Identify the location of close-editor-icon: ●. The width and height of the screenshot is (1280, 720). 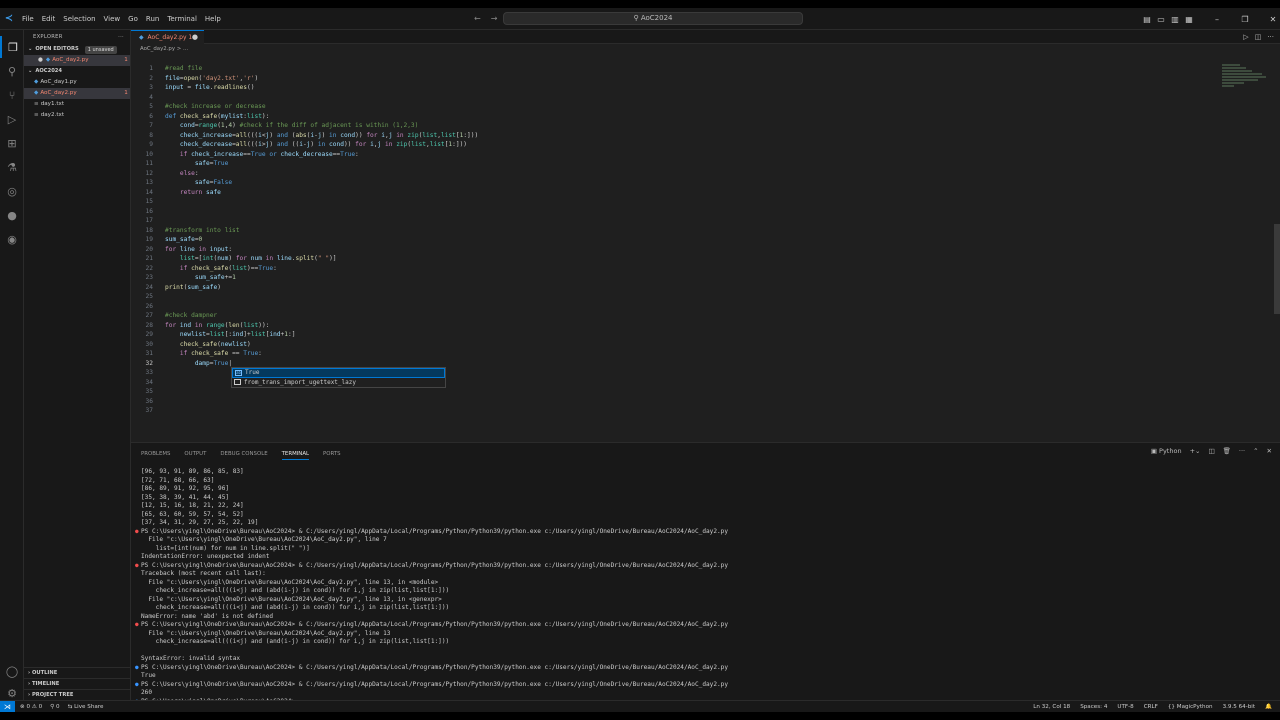
(40, 60).